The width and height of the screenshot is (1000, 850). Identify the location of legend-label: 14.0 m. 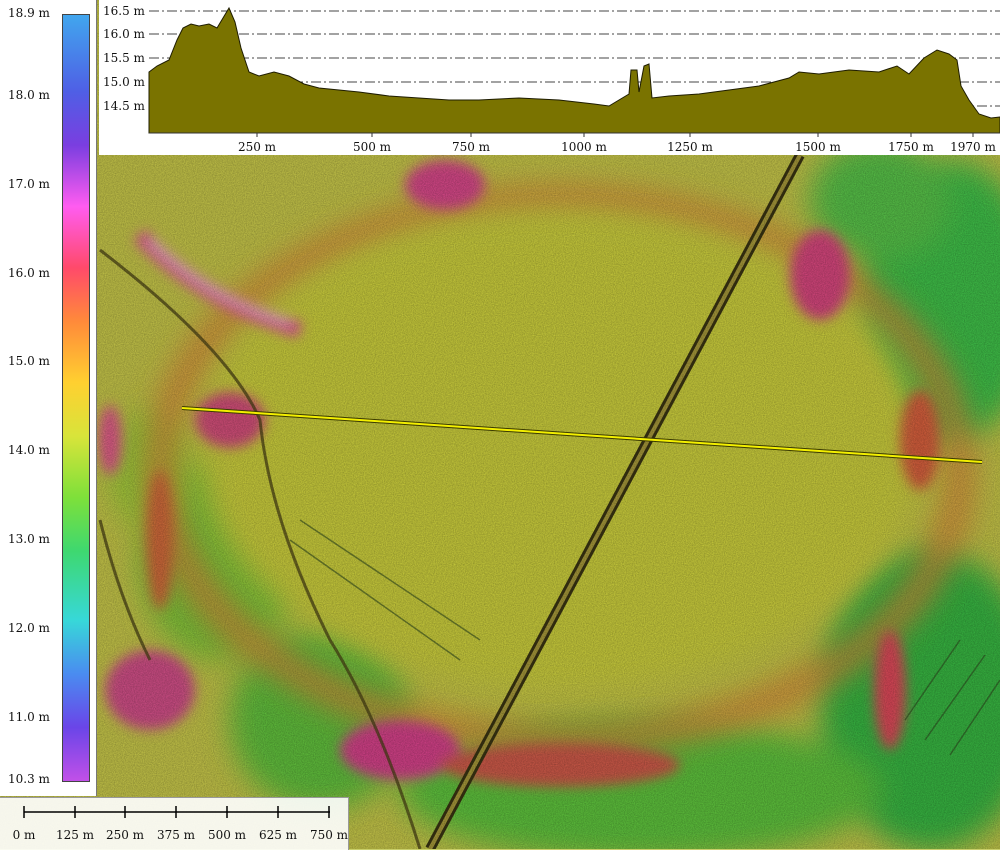
(29, 450).